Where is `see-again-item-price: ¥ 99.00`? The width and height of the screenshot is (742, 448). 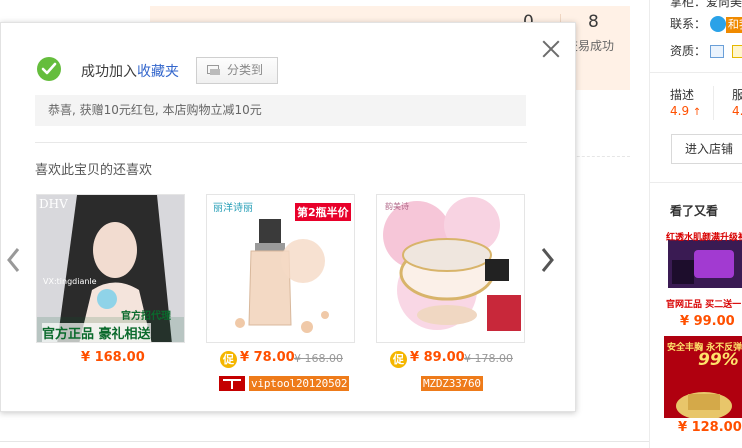 see-again-item-price: ¥ 99.00 is located at coordinates (707, 321).